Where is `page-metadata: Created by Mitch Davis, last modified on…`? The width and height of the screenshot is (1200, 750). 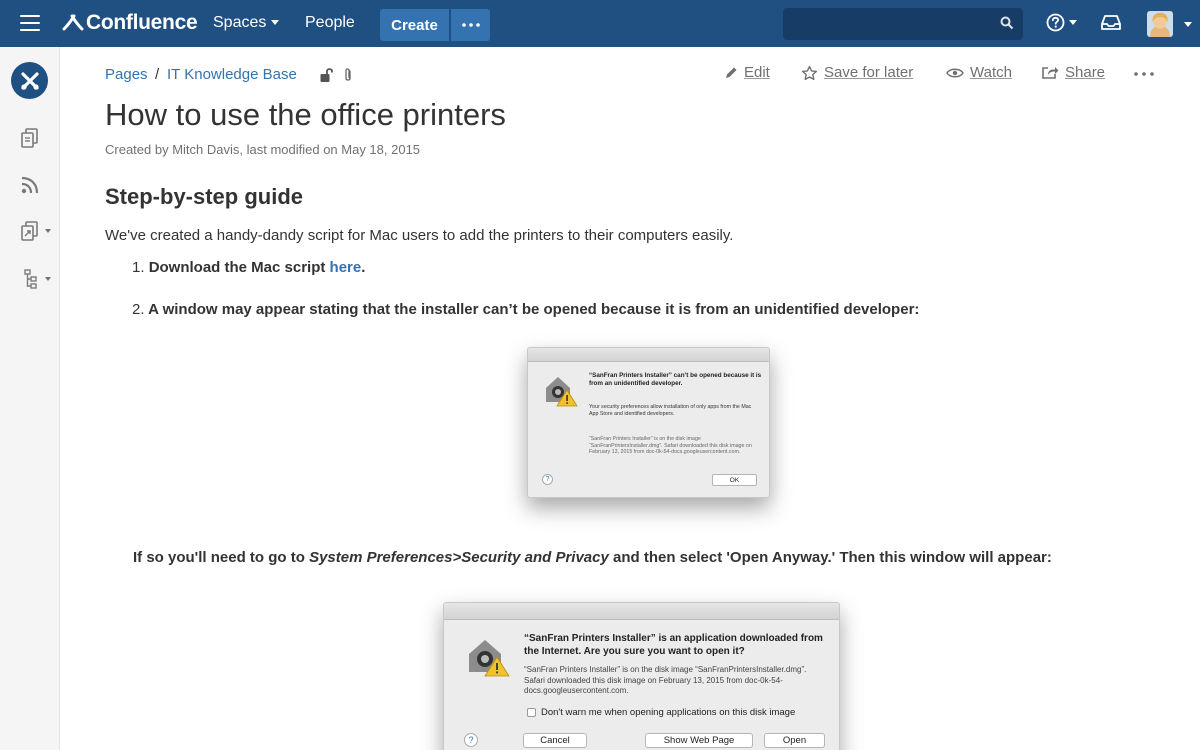
page-metadata: Created by Mitch Davis, last modified on… is located at coordinates (263, 149).